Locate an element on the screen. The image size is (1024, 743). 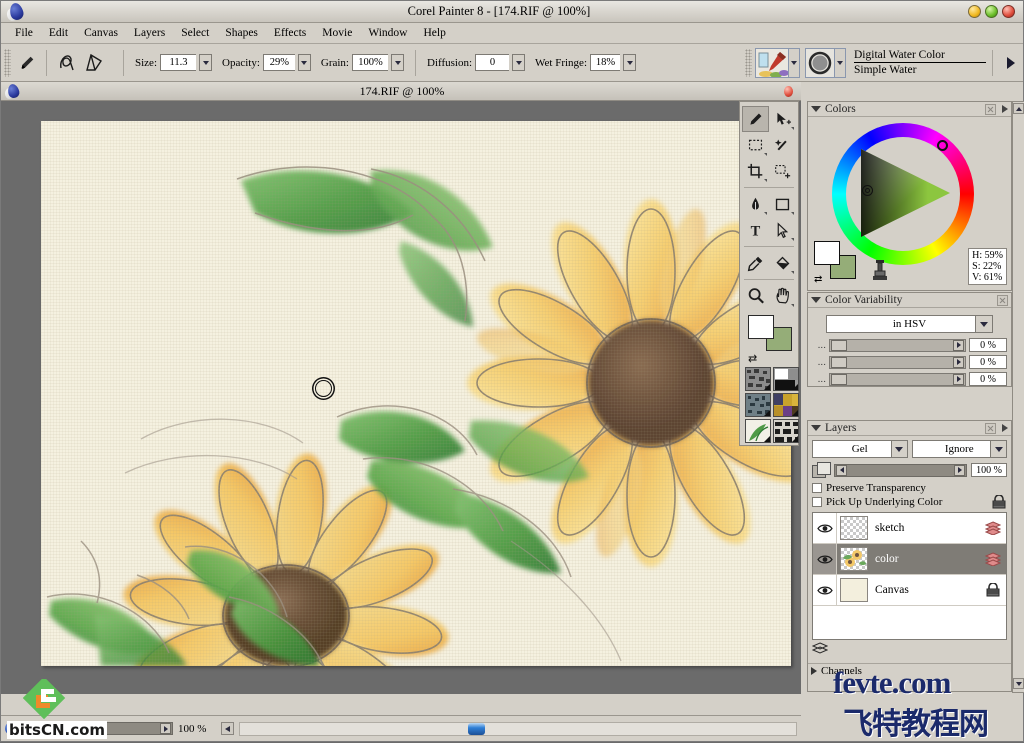
slider-left-button is located at coordinates (841, 470).